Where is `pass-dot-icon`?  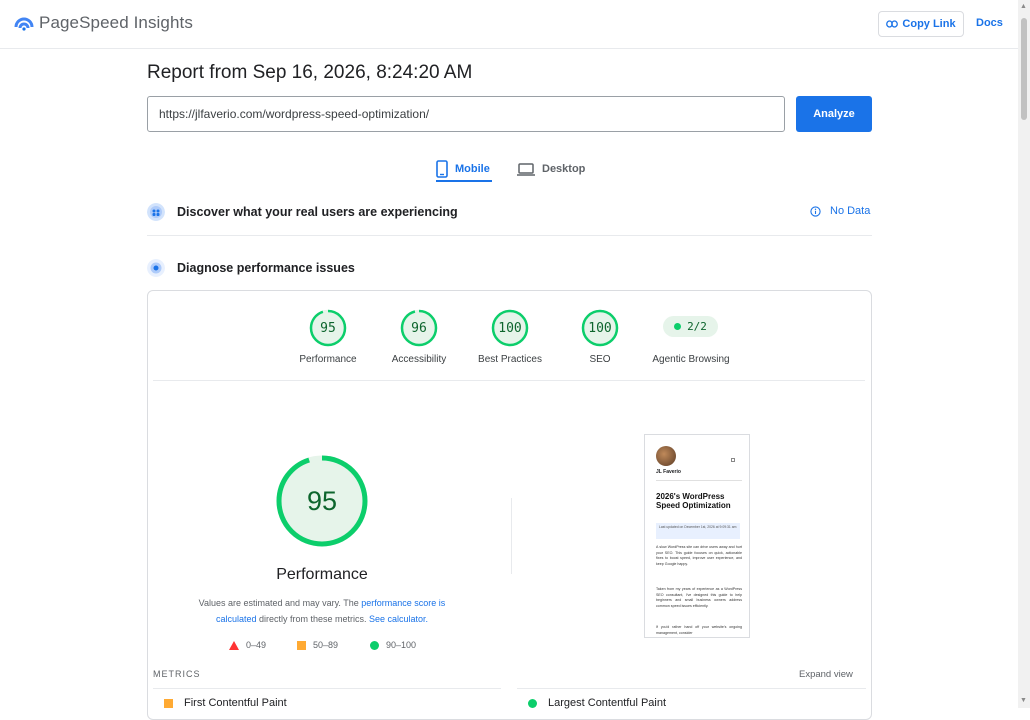 pass-dot-icon is located at coordinates (678, 326).